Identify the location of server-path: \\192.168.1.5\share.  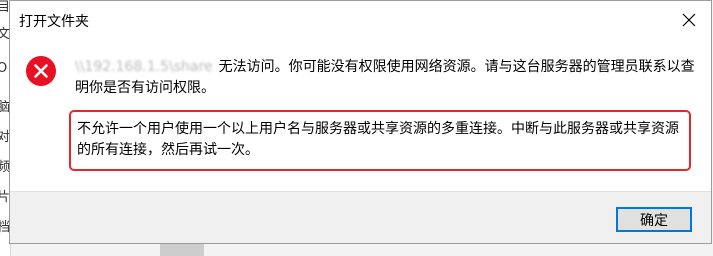
(144, 67).